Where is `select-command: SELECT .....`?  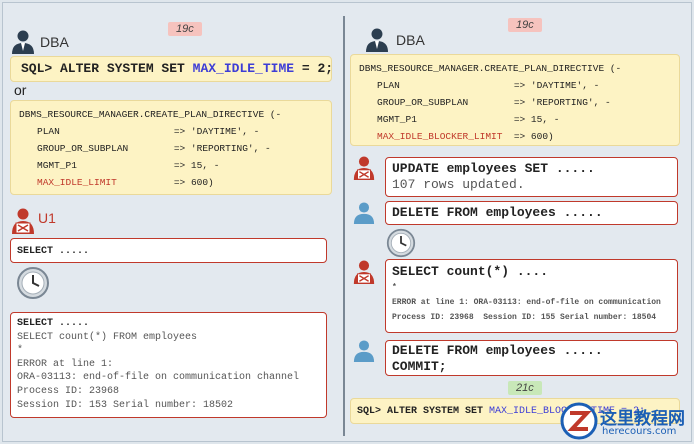
select-command: SELECT ..... is located at coordinates (53, 251).